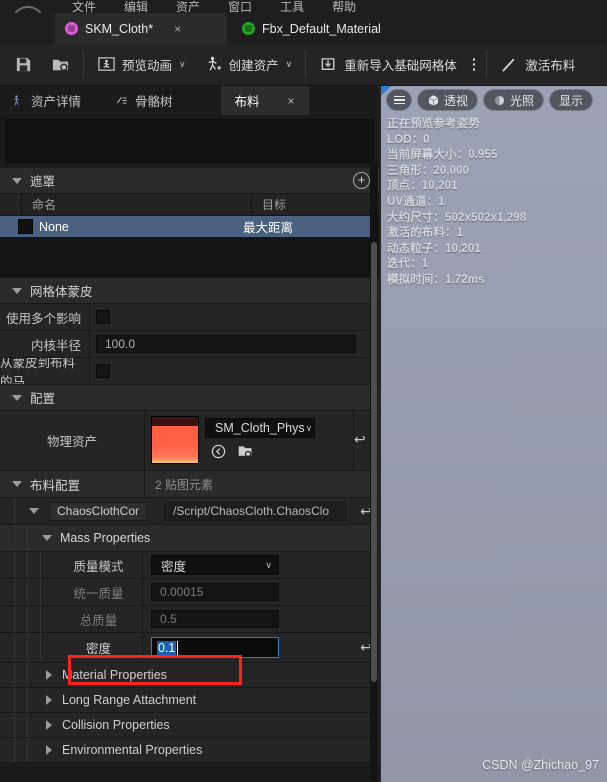 This screenshot has width=607, height=782. What do you see at coordinates (189, 538) in the screenshot?
I see `section-header-mass-properties: Mass Properties` at bounding box center [189, 538].